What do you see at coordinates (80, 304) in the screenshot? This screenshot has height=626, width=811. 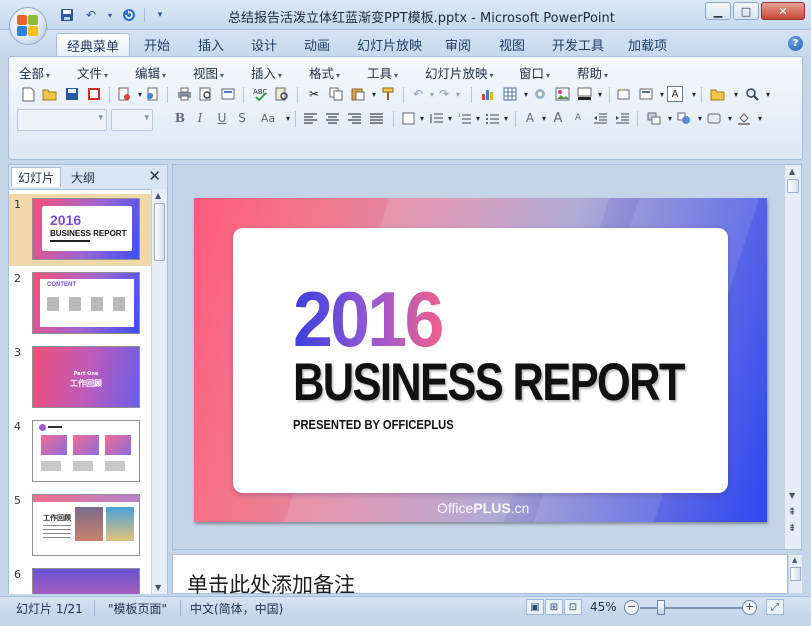 I see `slide-thumbnail-2: 2 CONTENT` at bounding box center [80, 304].